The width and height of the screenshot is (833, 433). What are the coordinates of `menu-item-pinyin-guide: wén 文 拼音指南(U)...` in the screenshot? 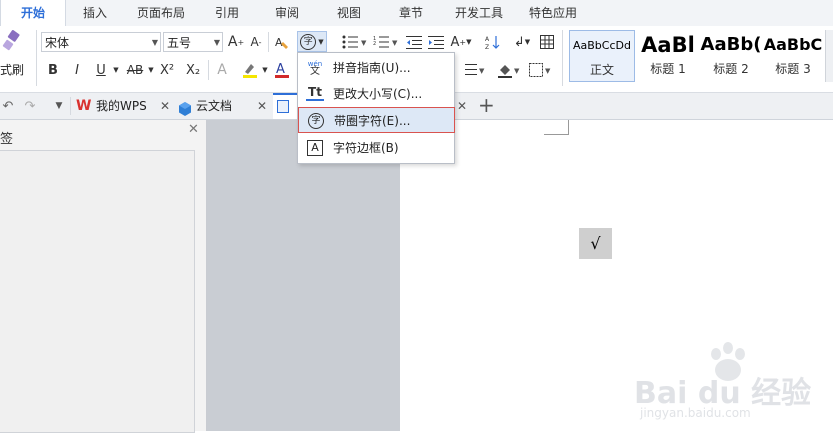 It's located at (376, 68).